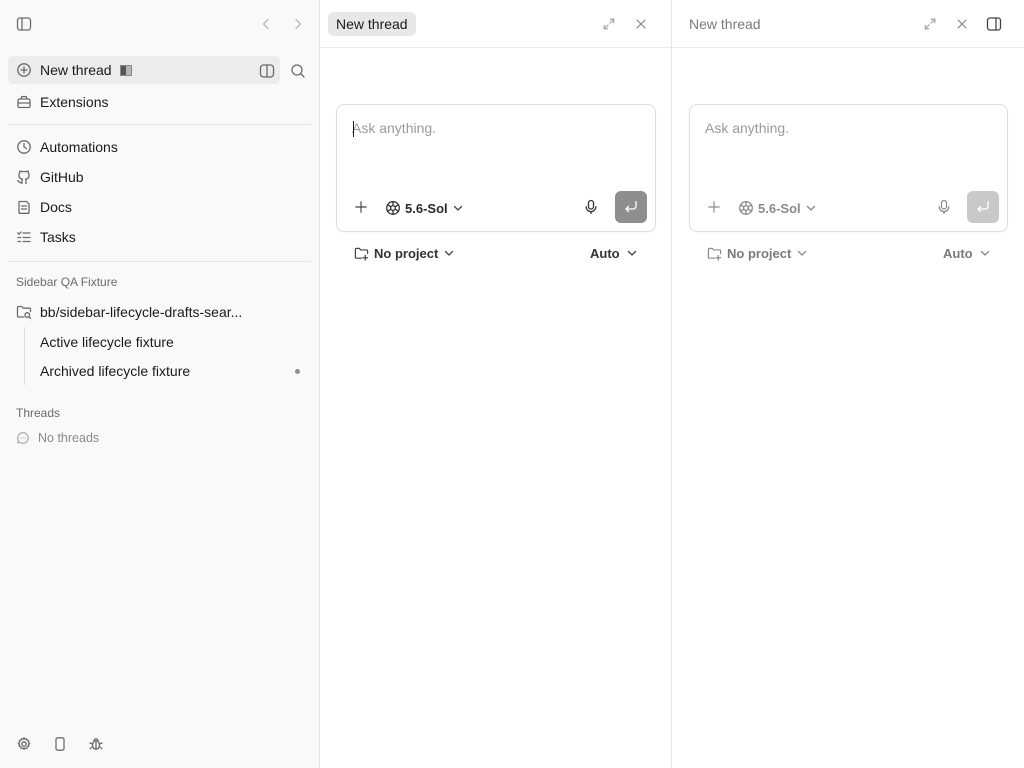 The width and height of the screenshot is (1024, 768). I want to click on checklist-icon, so click(24, 237).